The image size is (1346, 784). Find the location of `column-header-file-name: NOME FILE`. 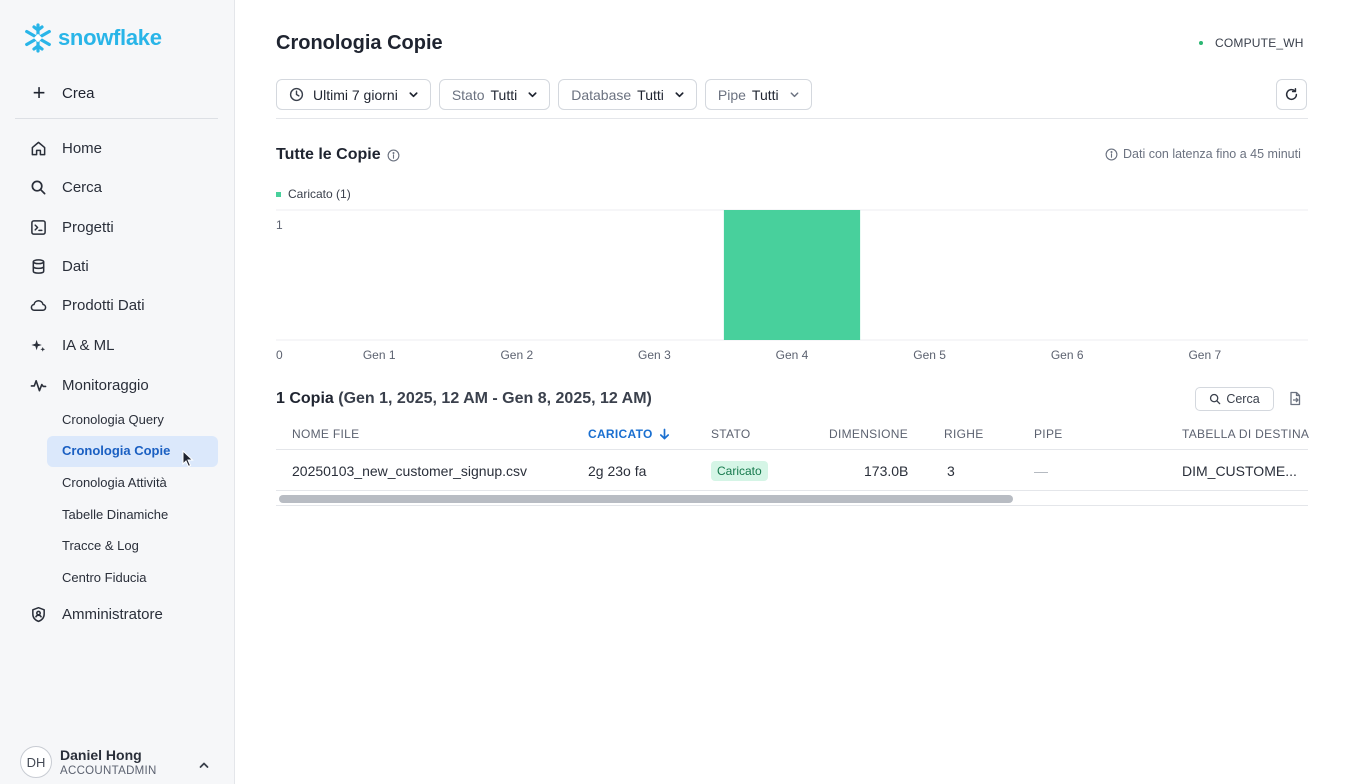

column-header-file-name: NOME FILE is located at coordinates (325, 434).